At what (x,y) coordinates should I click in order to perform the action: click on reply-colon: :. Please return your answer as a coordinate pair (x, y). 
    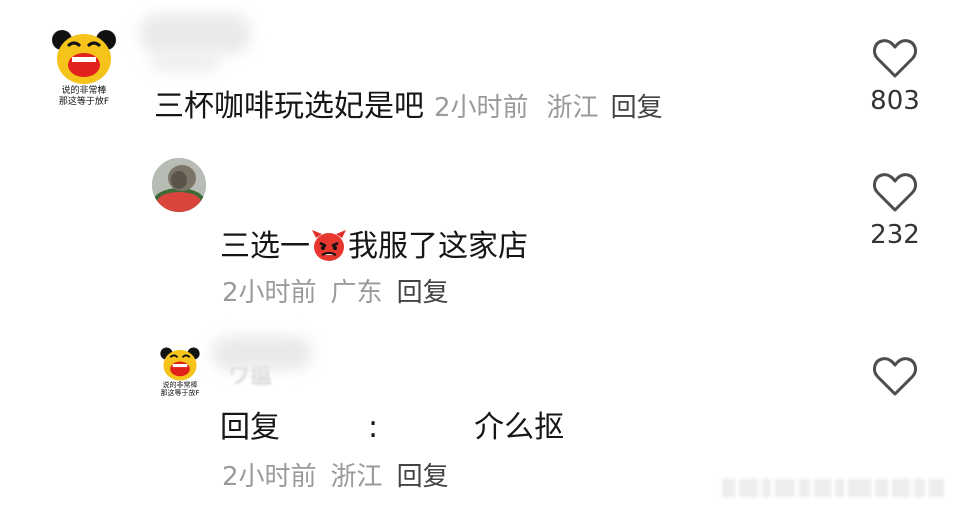
    Looking at the image, I should click on (373, 427).